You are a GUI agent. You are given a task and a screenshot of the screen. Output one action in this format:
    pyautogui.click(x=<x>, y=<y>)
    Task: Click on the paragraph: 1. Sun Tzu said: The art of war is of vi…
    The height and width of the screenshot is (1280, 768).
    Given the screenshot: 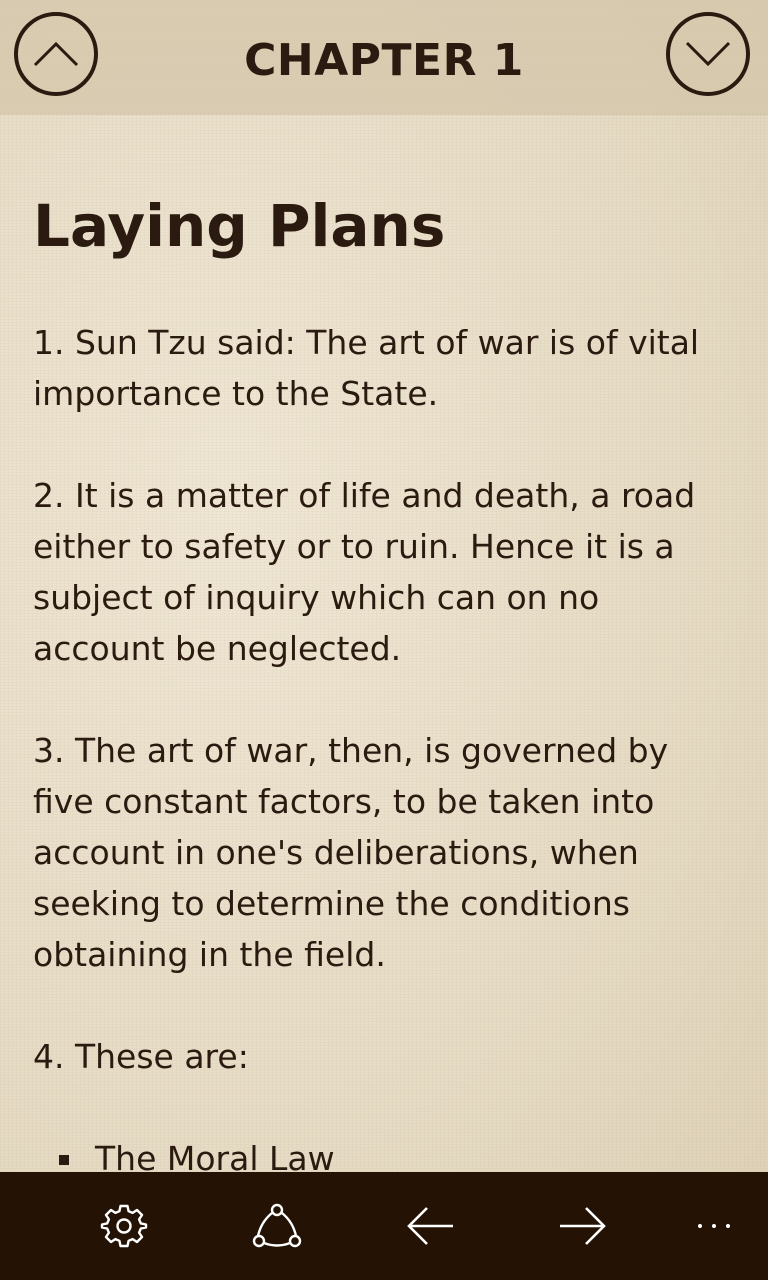 What is the action you would take?
    pyautogui.click(x=366, y=368)
    